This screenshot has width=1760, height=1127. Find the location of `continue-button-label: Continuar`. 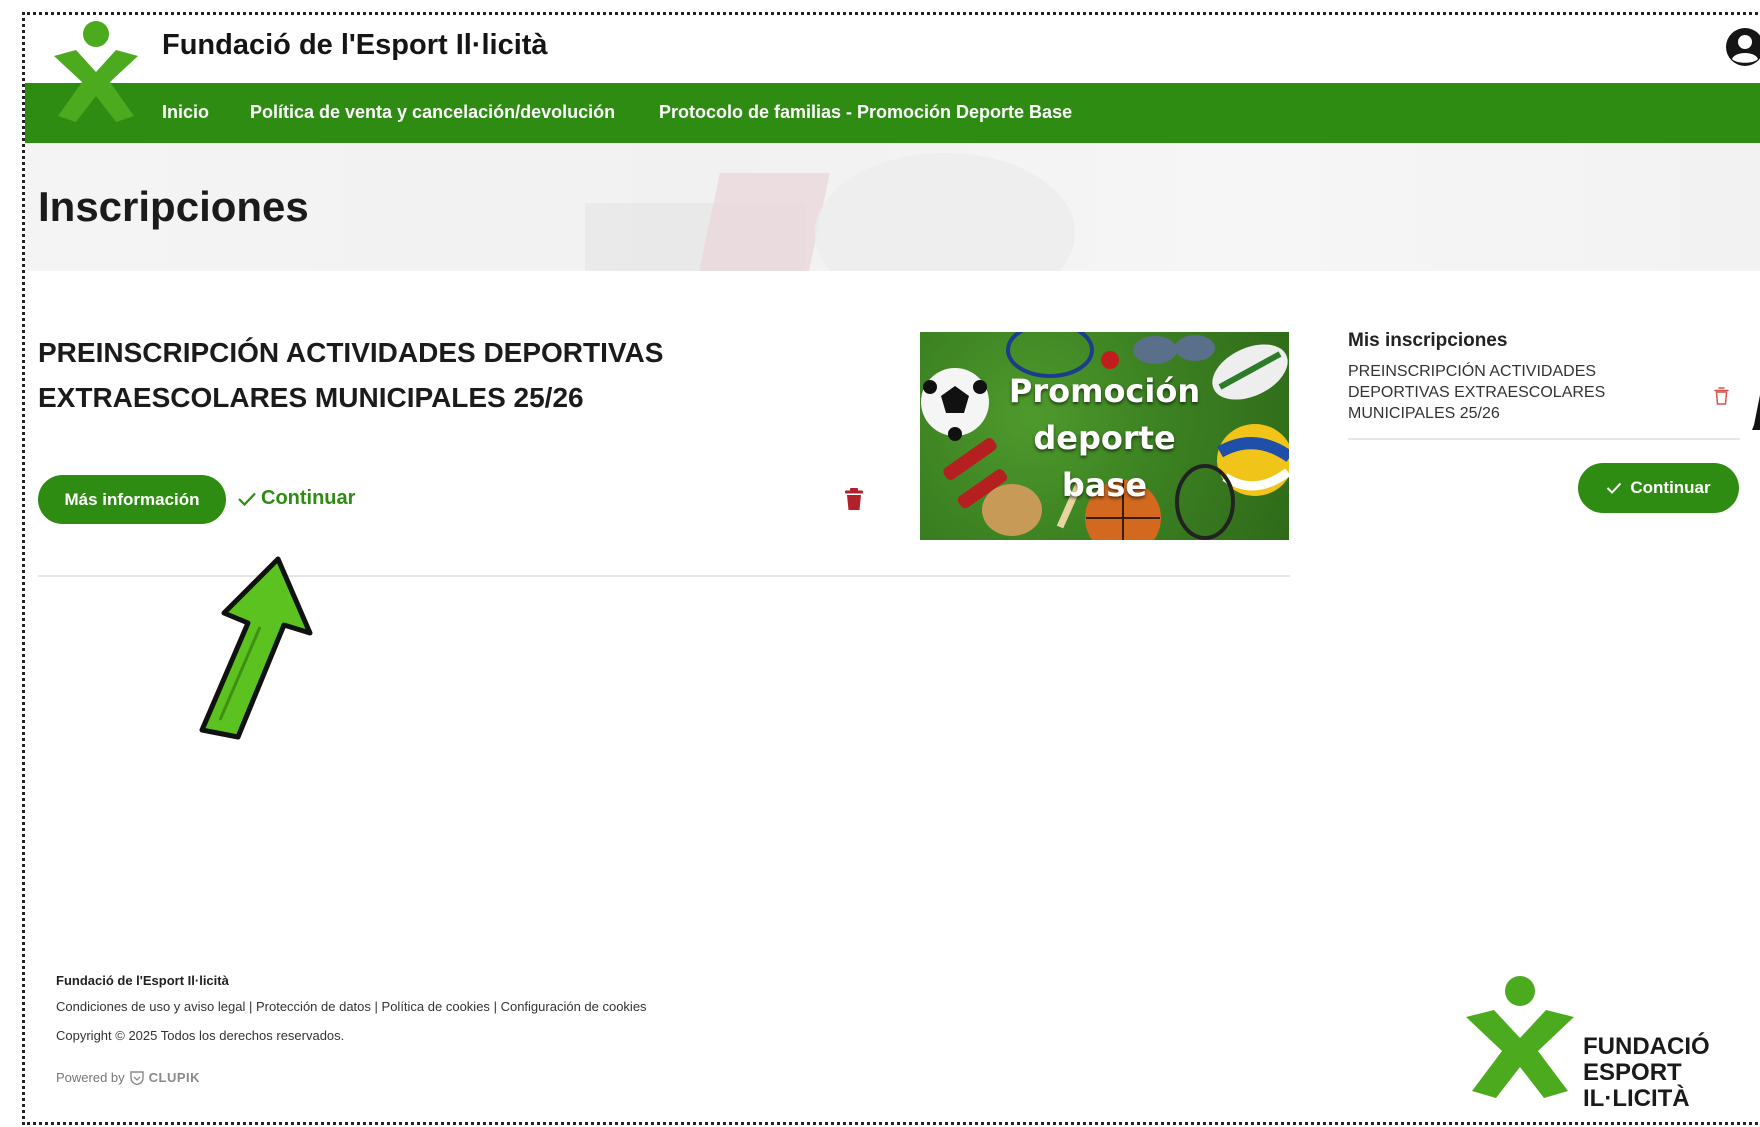

continue-button-label: Continuar is located at coordinates (1670, 487).